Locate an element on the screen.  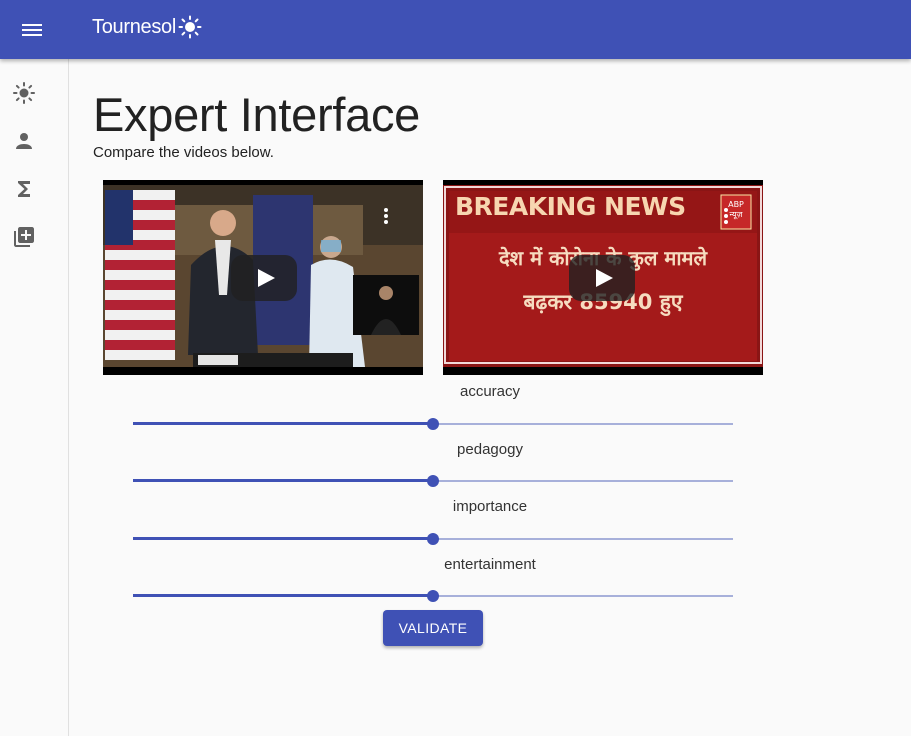
video-player-left is located at coordinates (263, 277).